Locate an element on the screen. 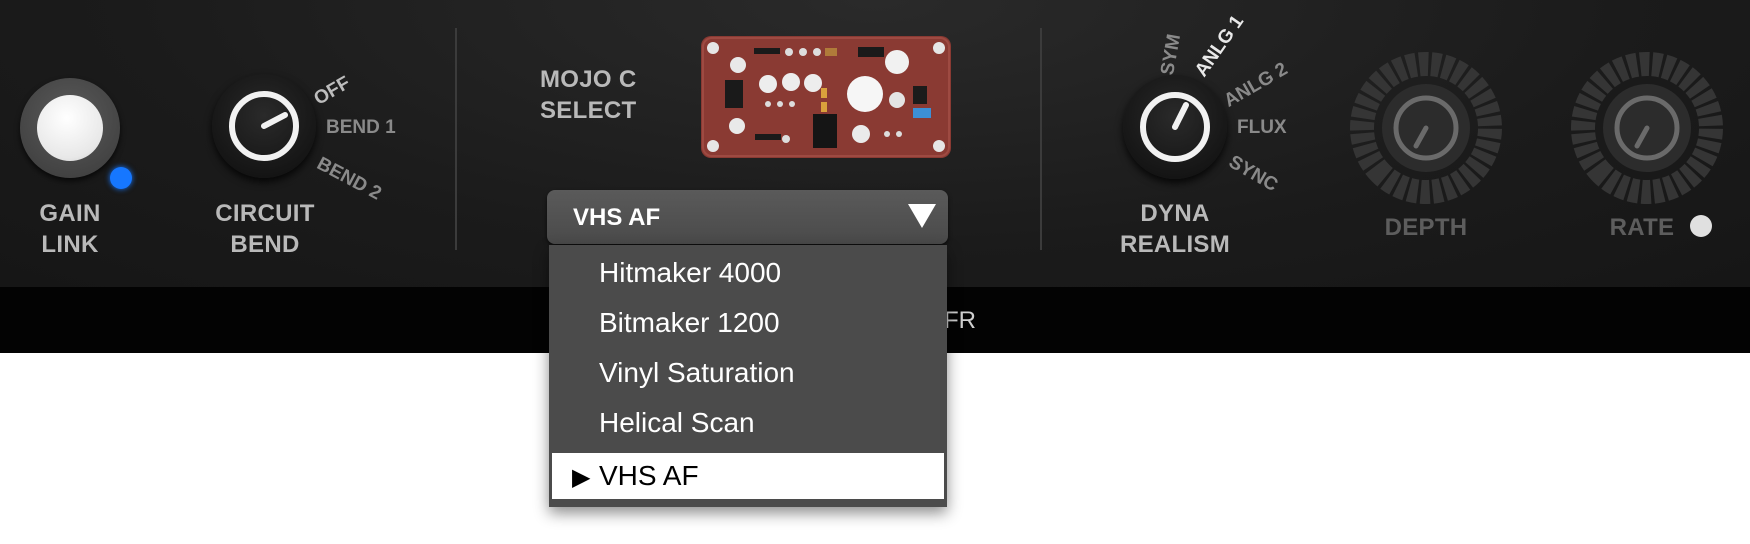 The height and width of the screenshot is (544, 1750). dyna-pos-sync: SYNC is located at coordinates (1253, 174).